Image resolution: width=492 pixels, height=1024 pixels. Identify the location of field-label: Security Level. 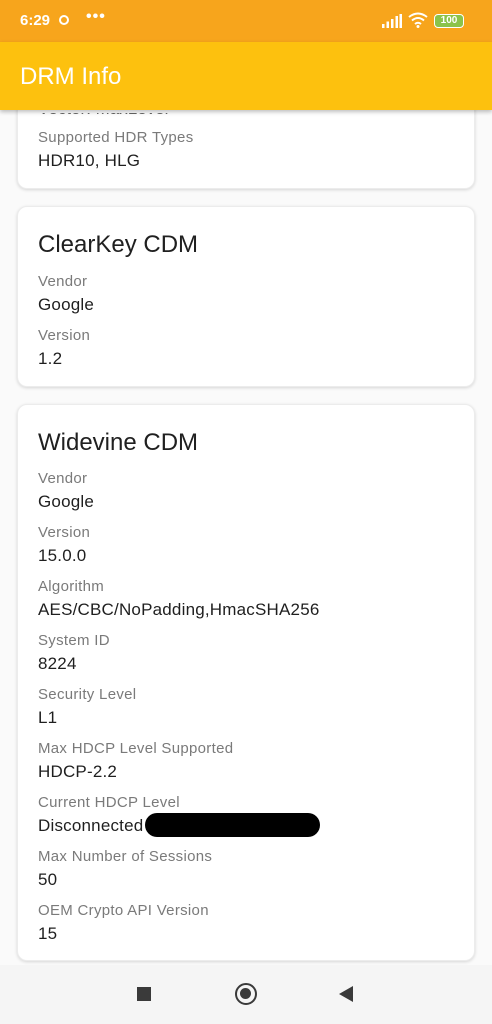
(87, 694).